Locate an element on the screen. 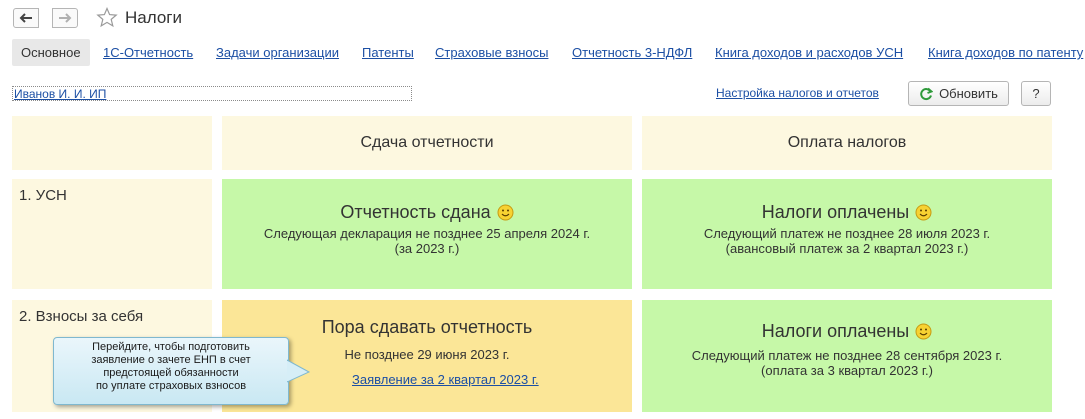 The image size is (1085, 419). refresh-button: Обновить is located at coordinates (958, 93).